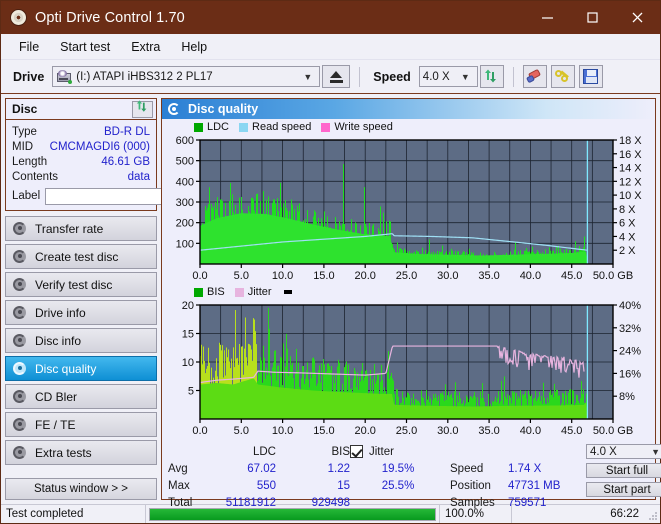 The width and height of the screenshot is (661, 524). I want to click on minimize-button, so click(547, 17).